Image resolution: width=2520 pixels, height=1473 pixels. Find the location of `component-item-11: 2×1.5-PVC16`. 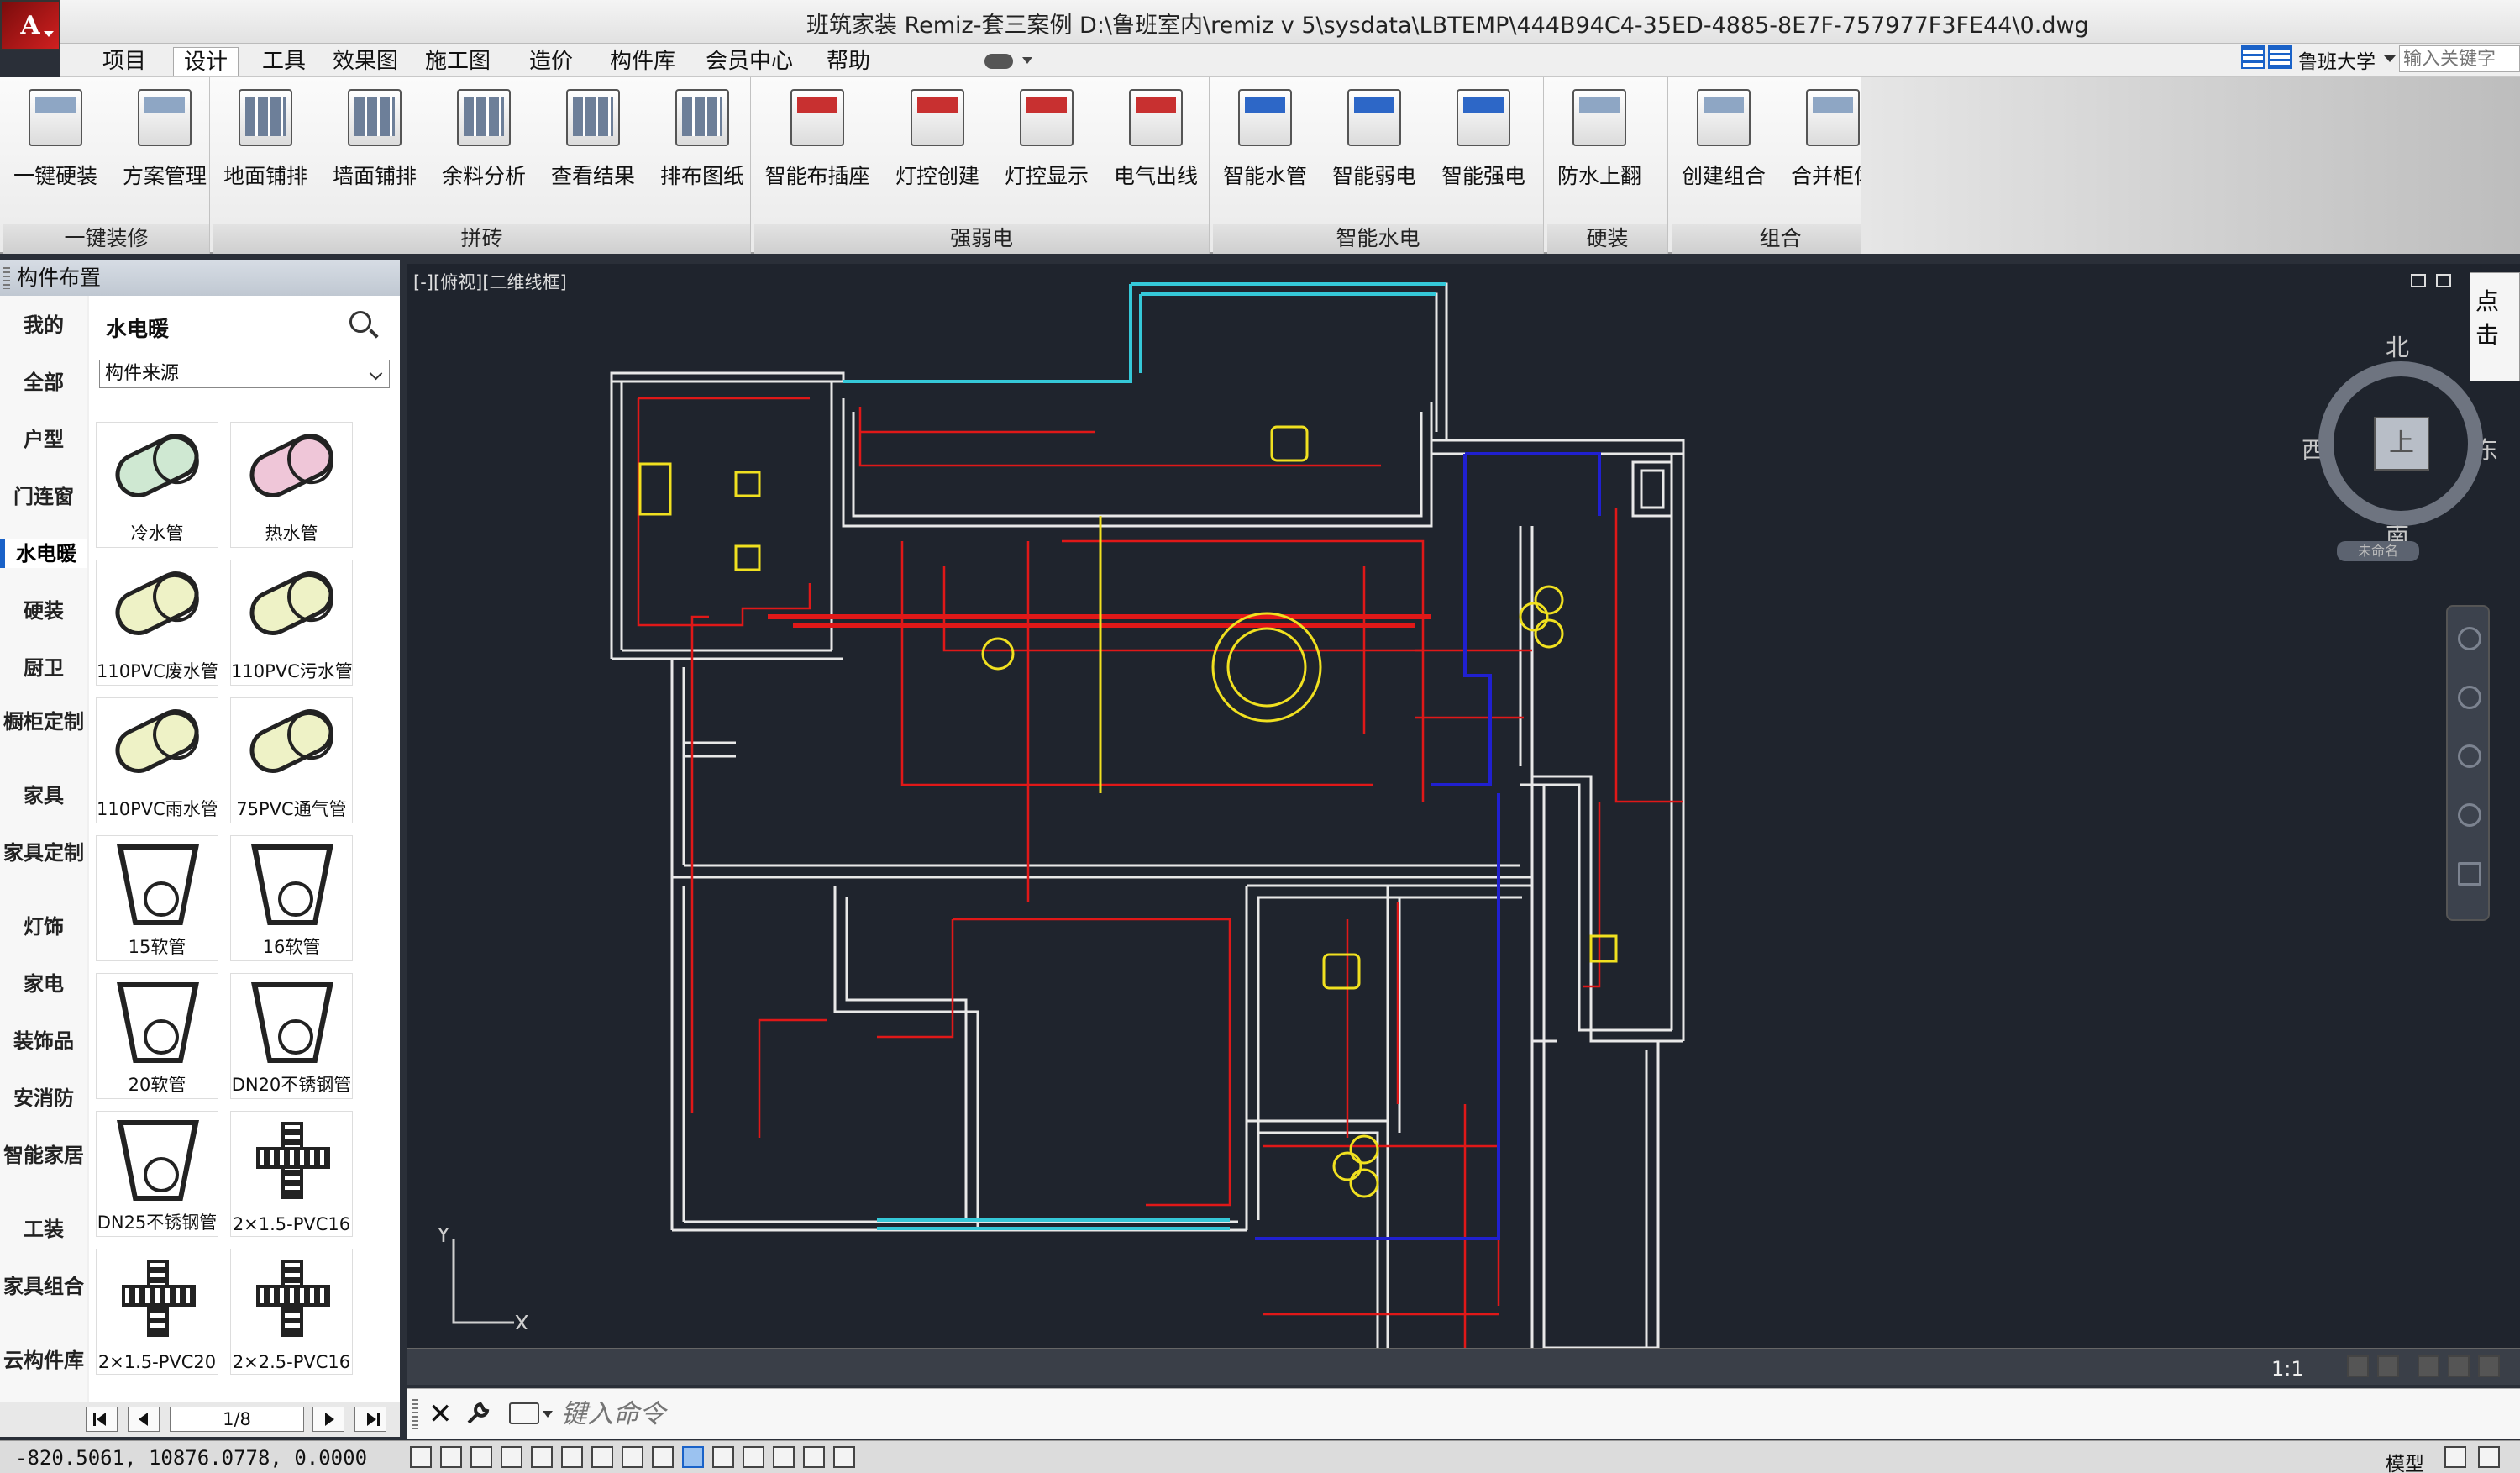

component-item-11: 2×1.5-PVC16 is located at coordinates (291, 1174).